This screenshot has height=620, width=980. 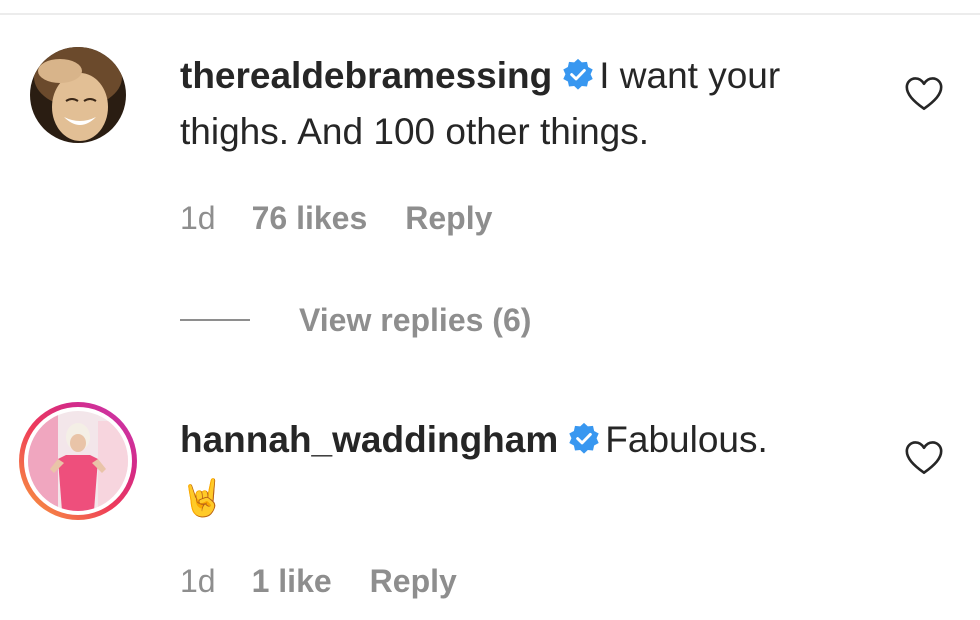 I want to click on comment-meta: 1d 1 like Reply, so click(x=318, y=581).